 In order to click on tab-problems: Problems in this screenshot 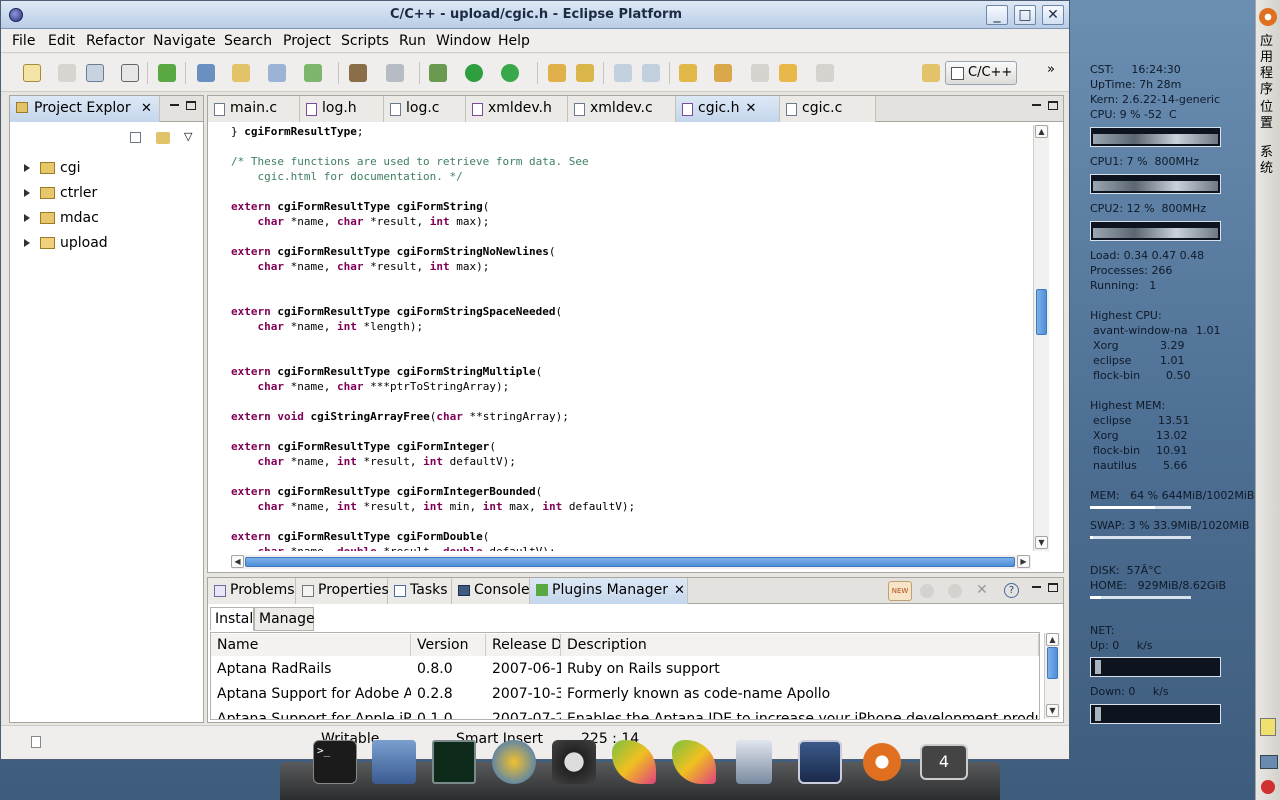, I will do `click(252, 591)`.